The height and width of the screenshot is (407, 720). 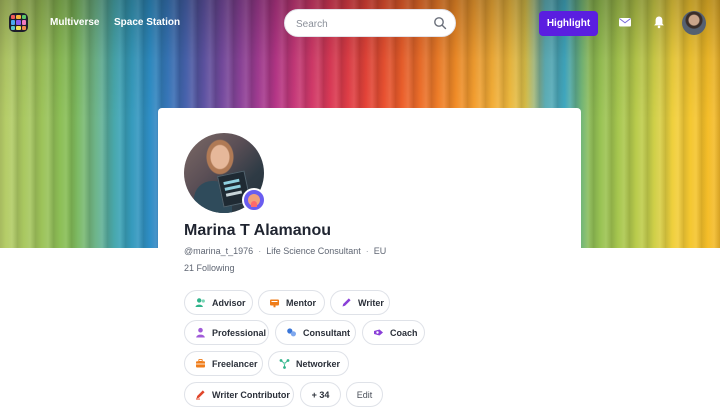 What do you see at coordinates (291, 332) in the screenshot?
I see `consultant-icon` at bounding box center [291, 332].